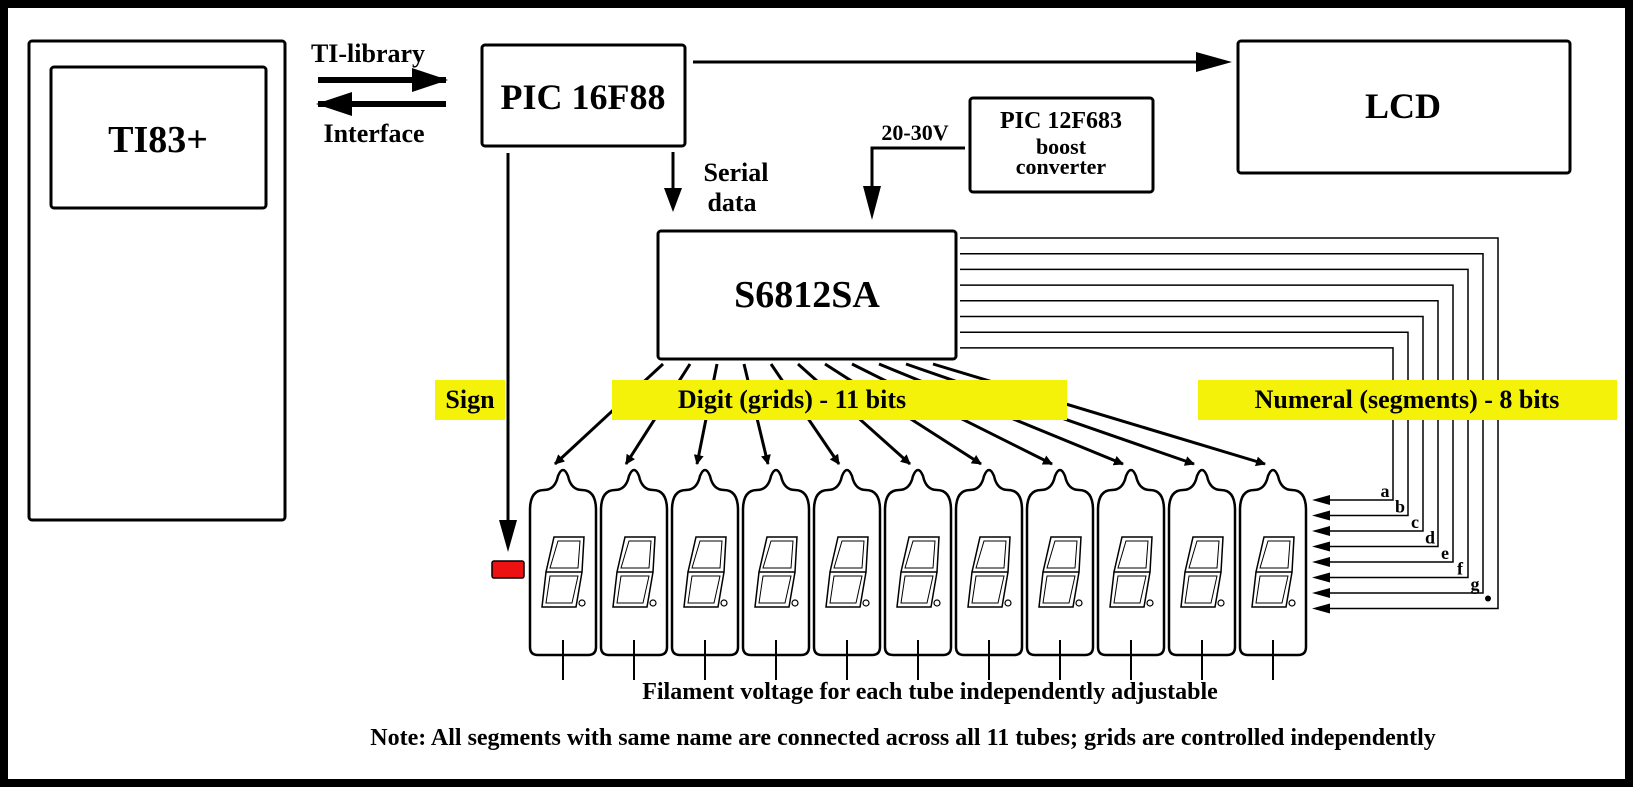  I want to click on serial-label-line1: Serial, so click(736, 172).